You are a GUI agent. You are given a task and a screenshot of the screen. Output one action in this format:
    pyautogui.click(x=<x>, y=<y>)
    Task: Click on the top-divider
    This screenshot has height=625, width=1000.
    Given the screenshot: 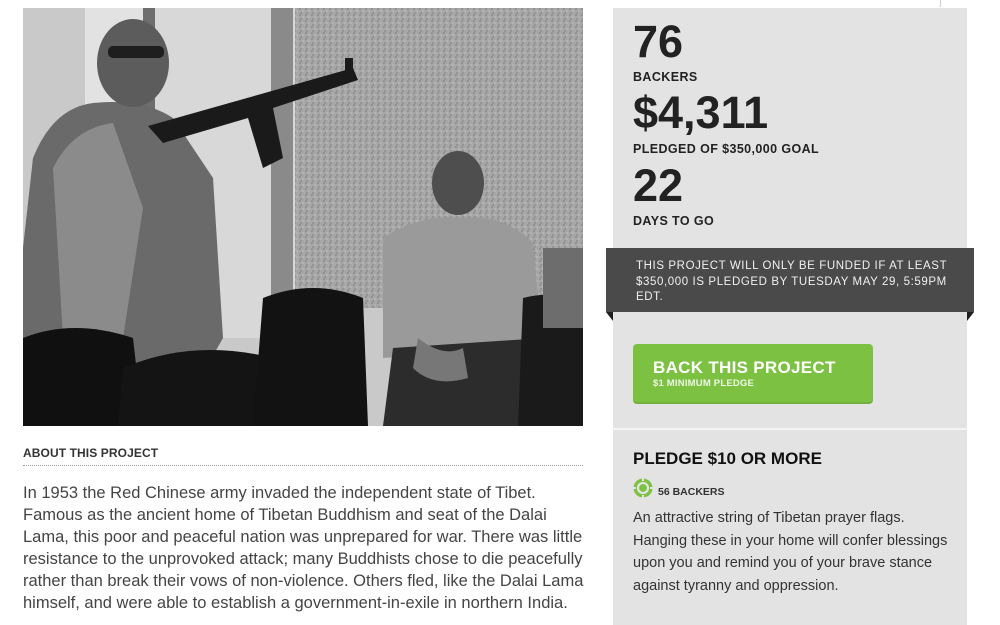 What is the action you would take?
    pyautogui.click(x=940, y=3)
    